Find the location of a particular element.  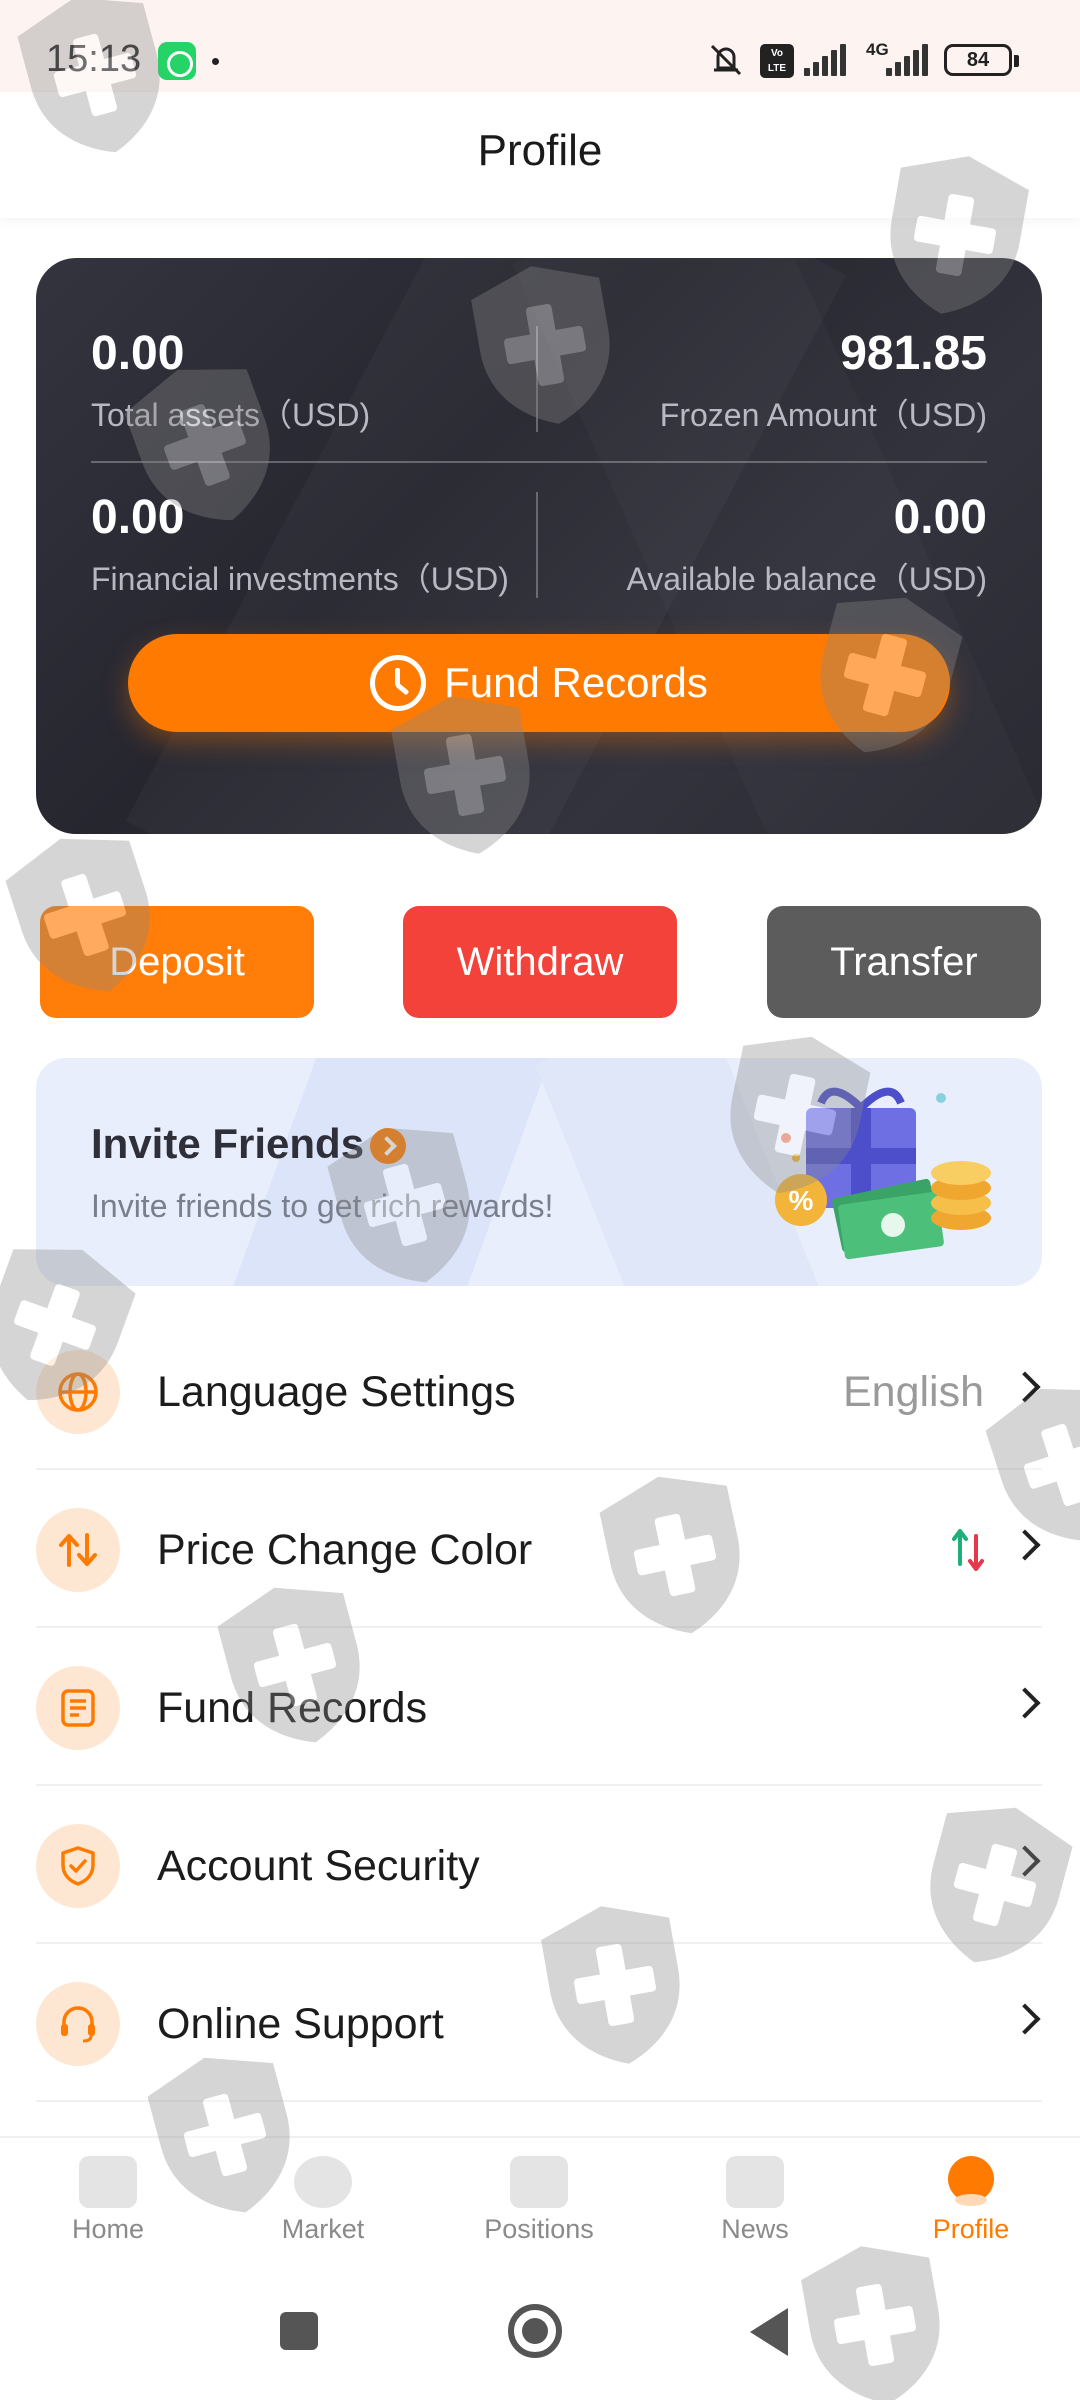

headset-icon is located at coordinates (78, 2024).